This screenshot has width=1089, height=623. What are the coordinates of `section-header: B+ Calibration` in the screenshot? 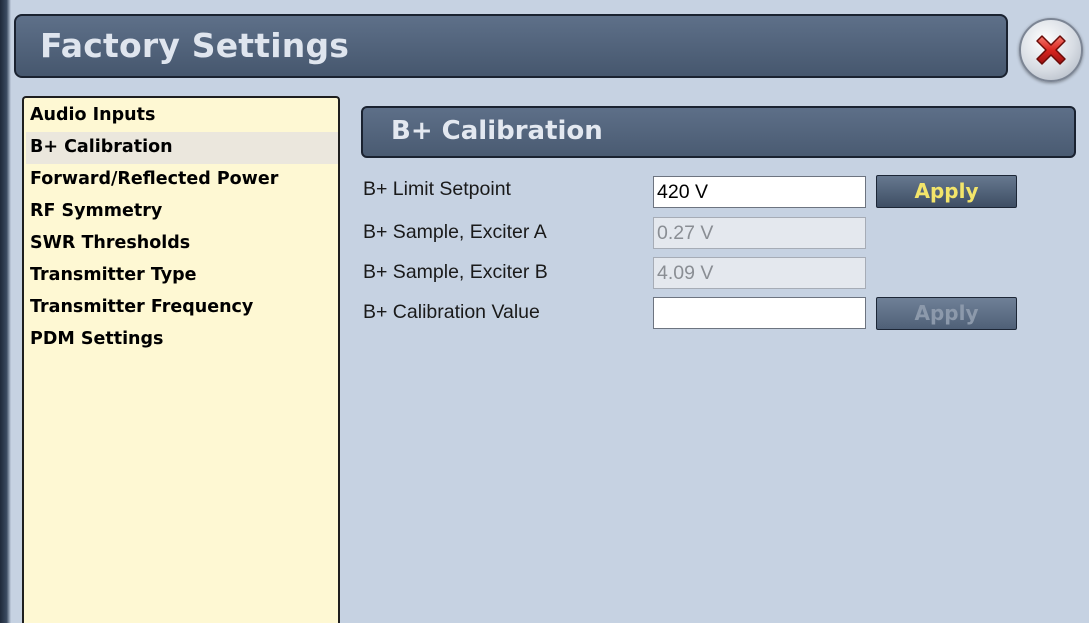 It's located at (718, 132).